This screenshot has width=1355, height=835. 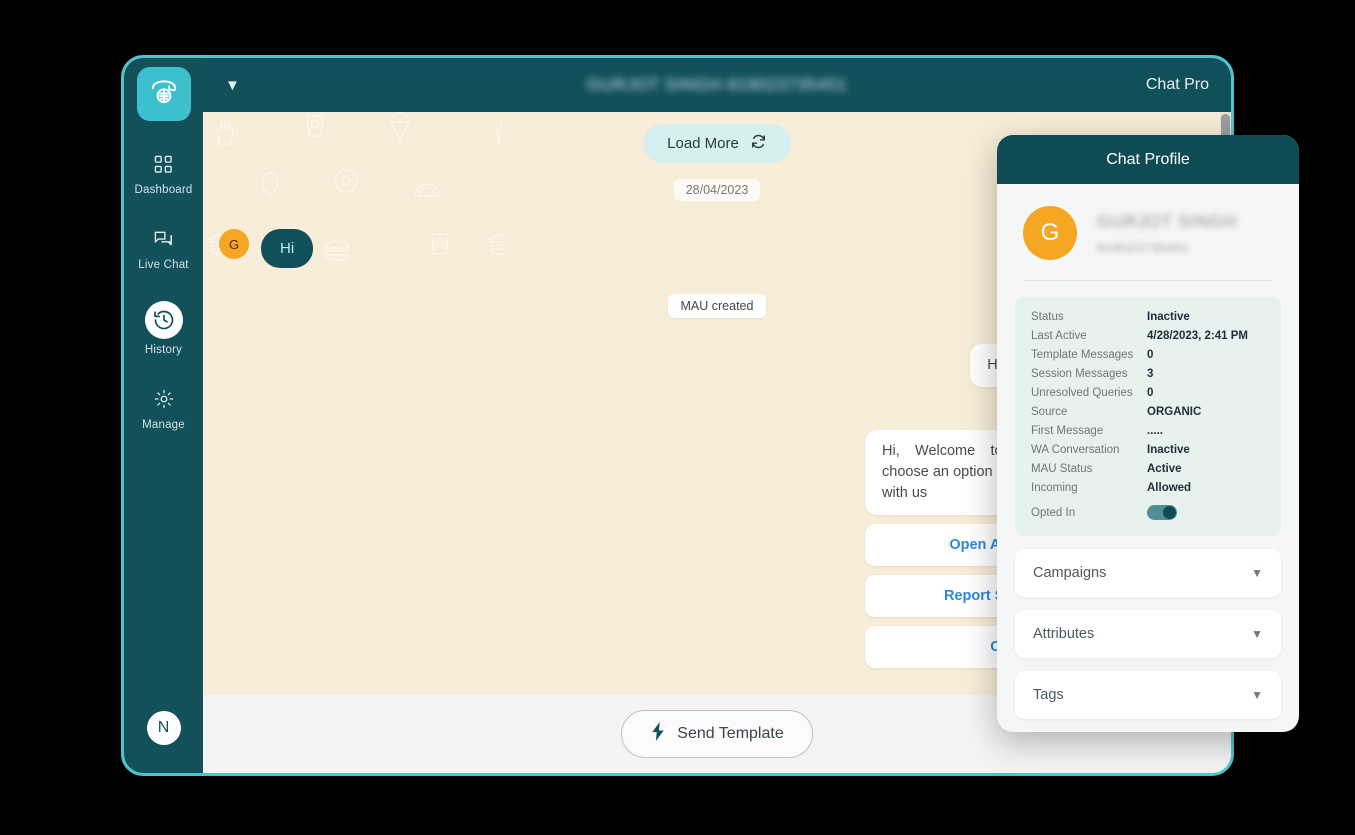 I want to click on sidebar-item-dashboard: Dashboard, so click(x=163, y=173).